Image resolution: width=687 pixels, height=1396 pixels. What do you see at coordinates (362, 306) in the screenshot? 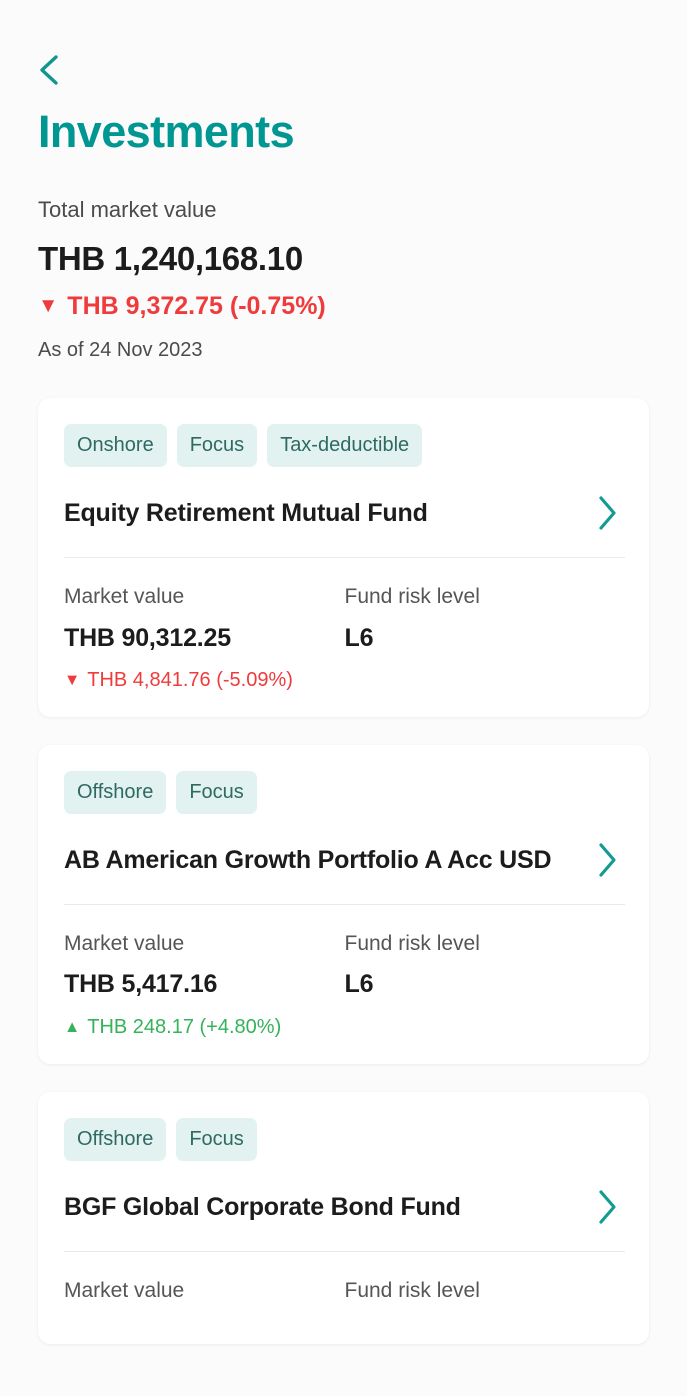
I see `total-market-value-change: ▼ THB 9,372.75 (-0.75%)` at bounding box center [362, 306].